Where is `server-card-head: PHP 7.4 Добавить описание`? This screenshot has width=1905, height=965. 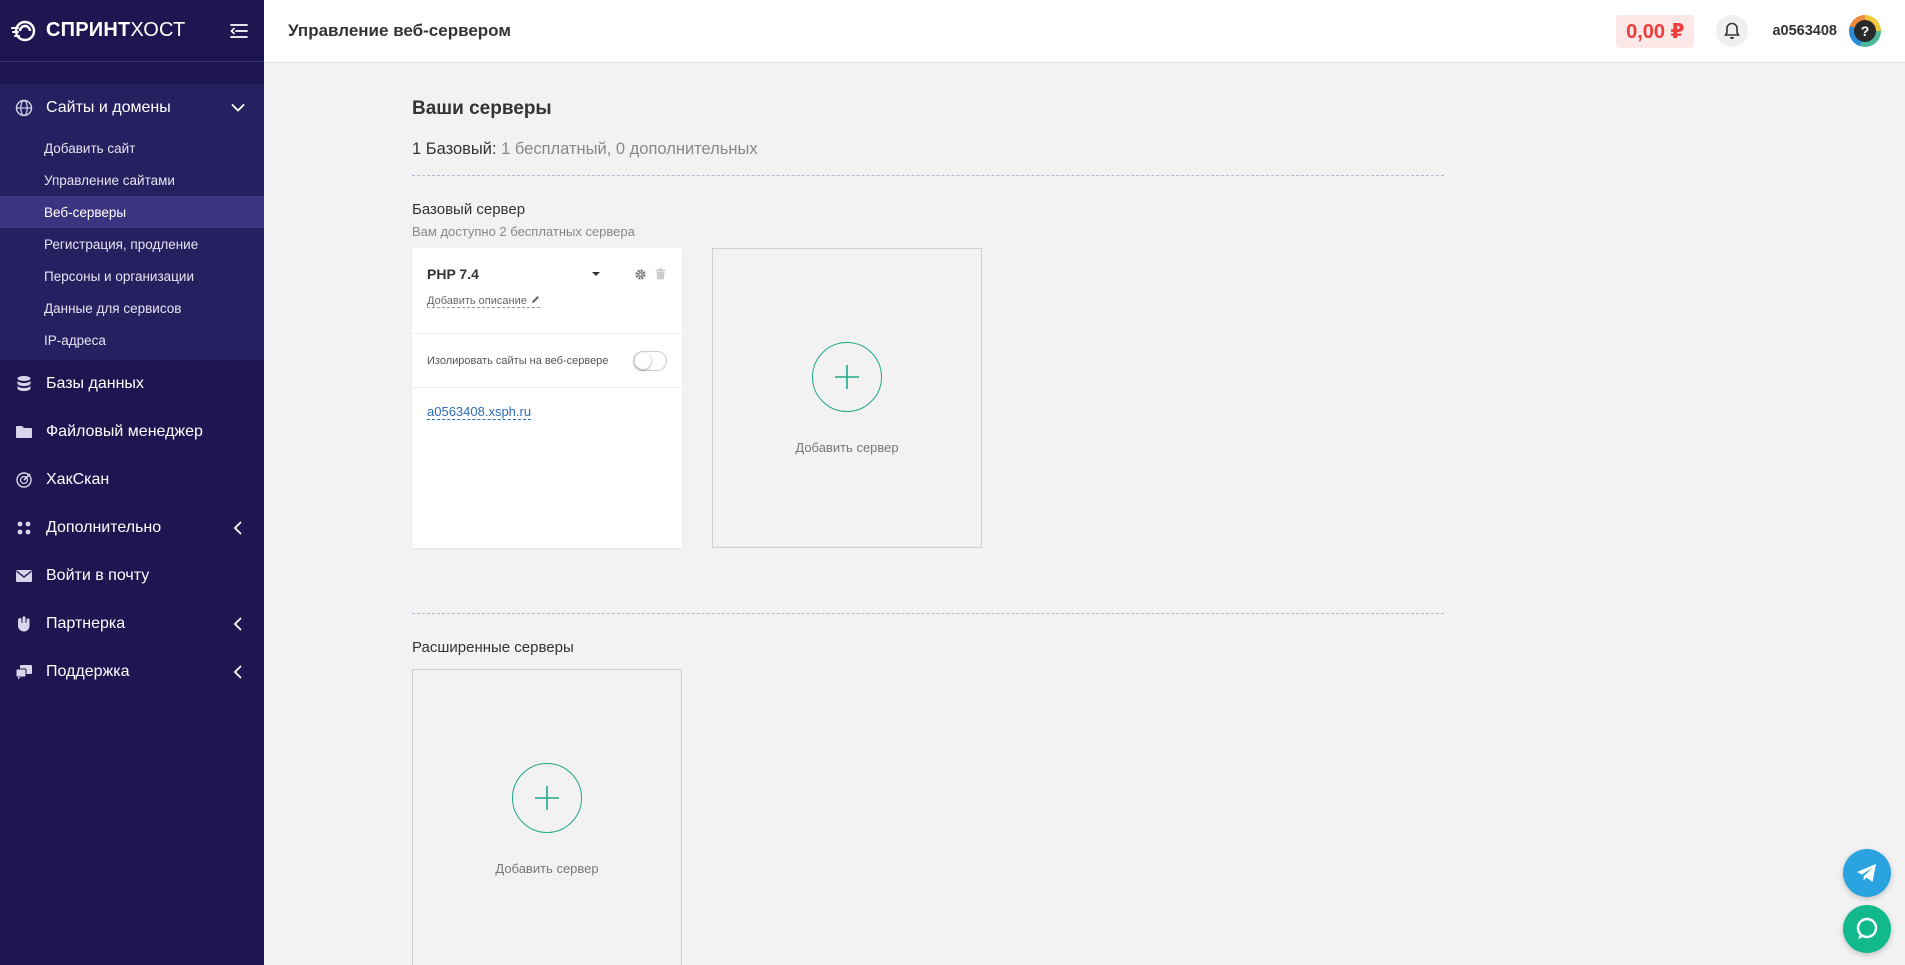
server-card-head: PHP 7.4 Добавить описание is located at coordinates (547, 291).